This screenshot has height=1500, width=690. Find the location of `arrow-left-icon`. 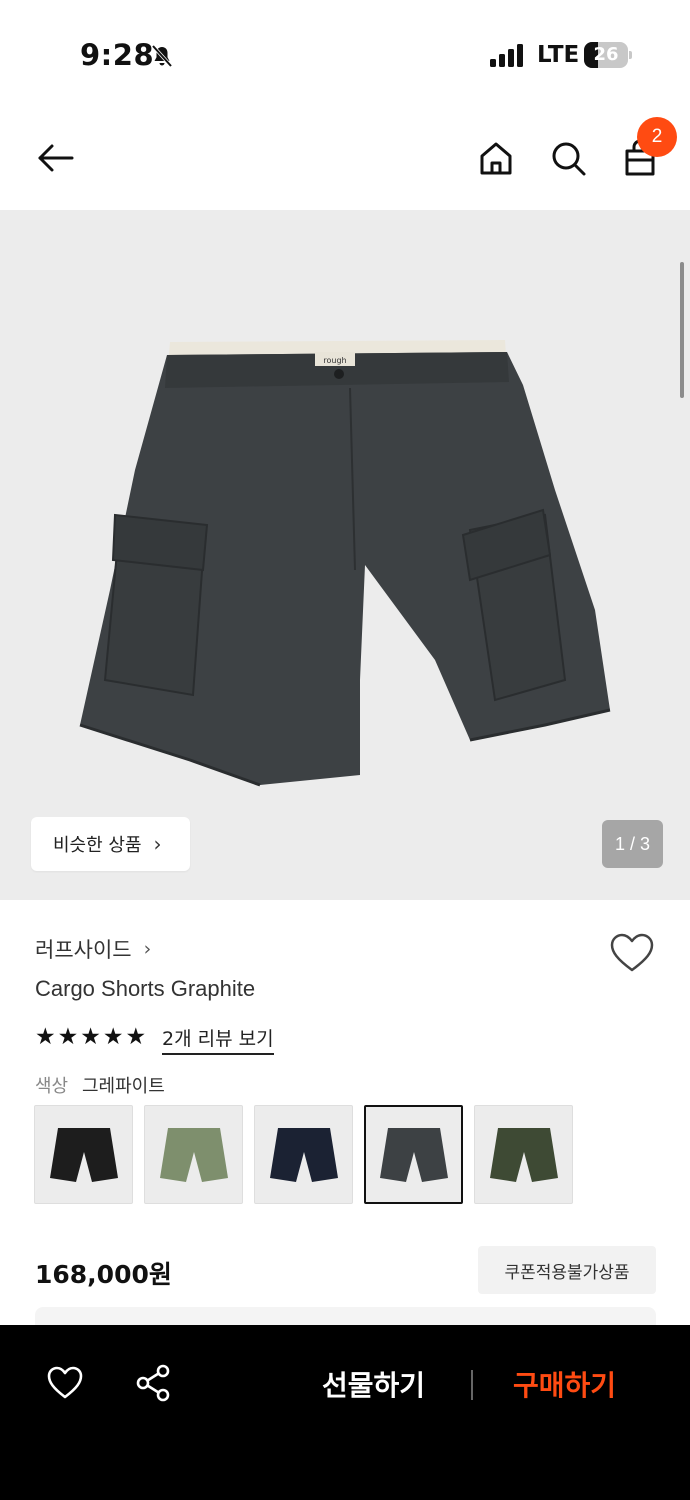

arrow-left-icon is located at coordinates (56, 158).